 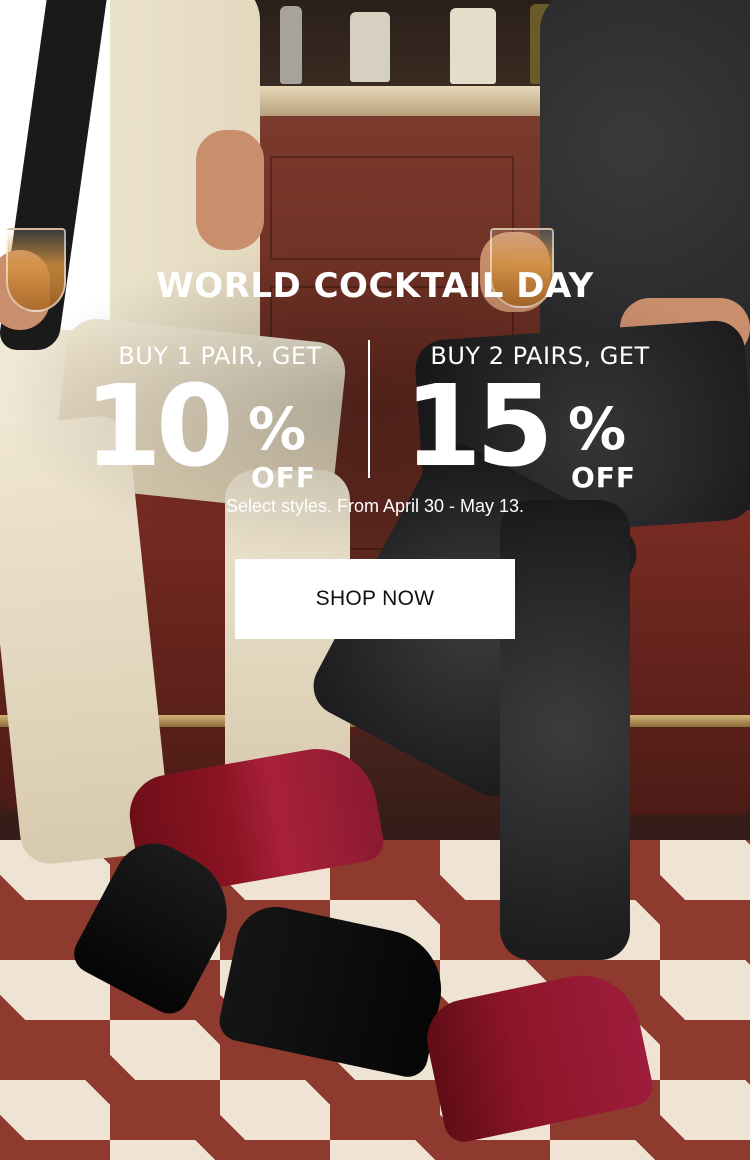 I want to click on promo-headline: WORLD COCKTAIL DAY, so click(x=375, y=286).